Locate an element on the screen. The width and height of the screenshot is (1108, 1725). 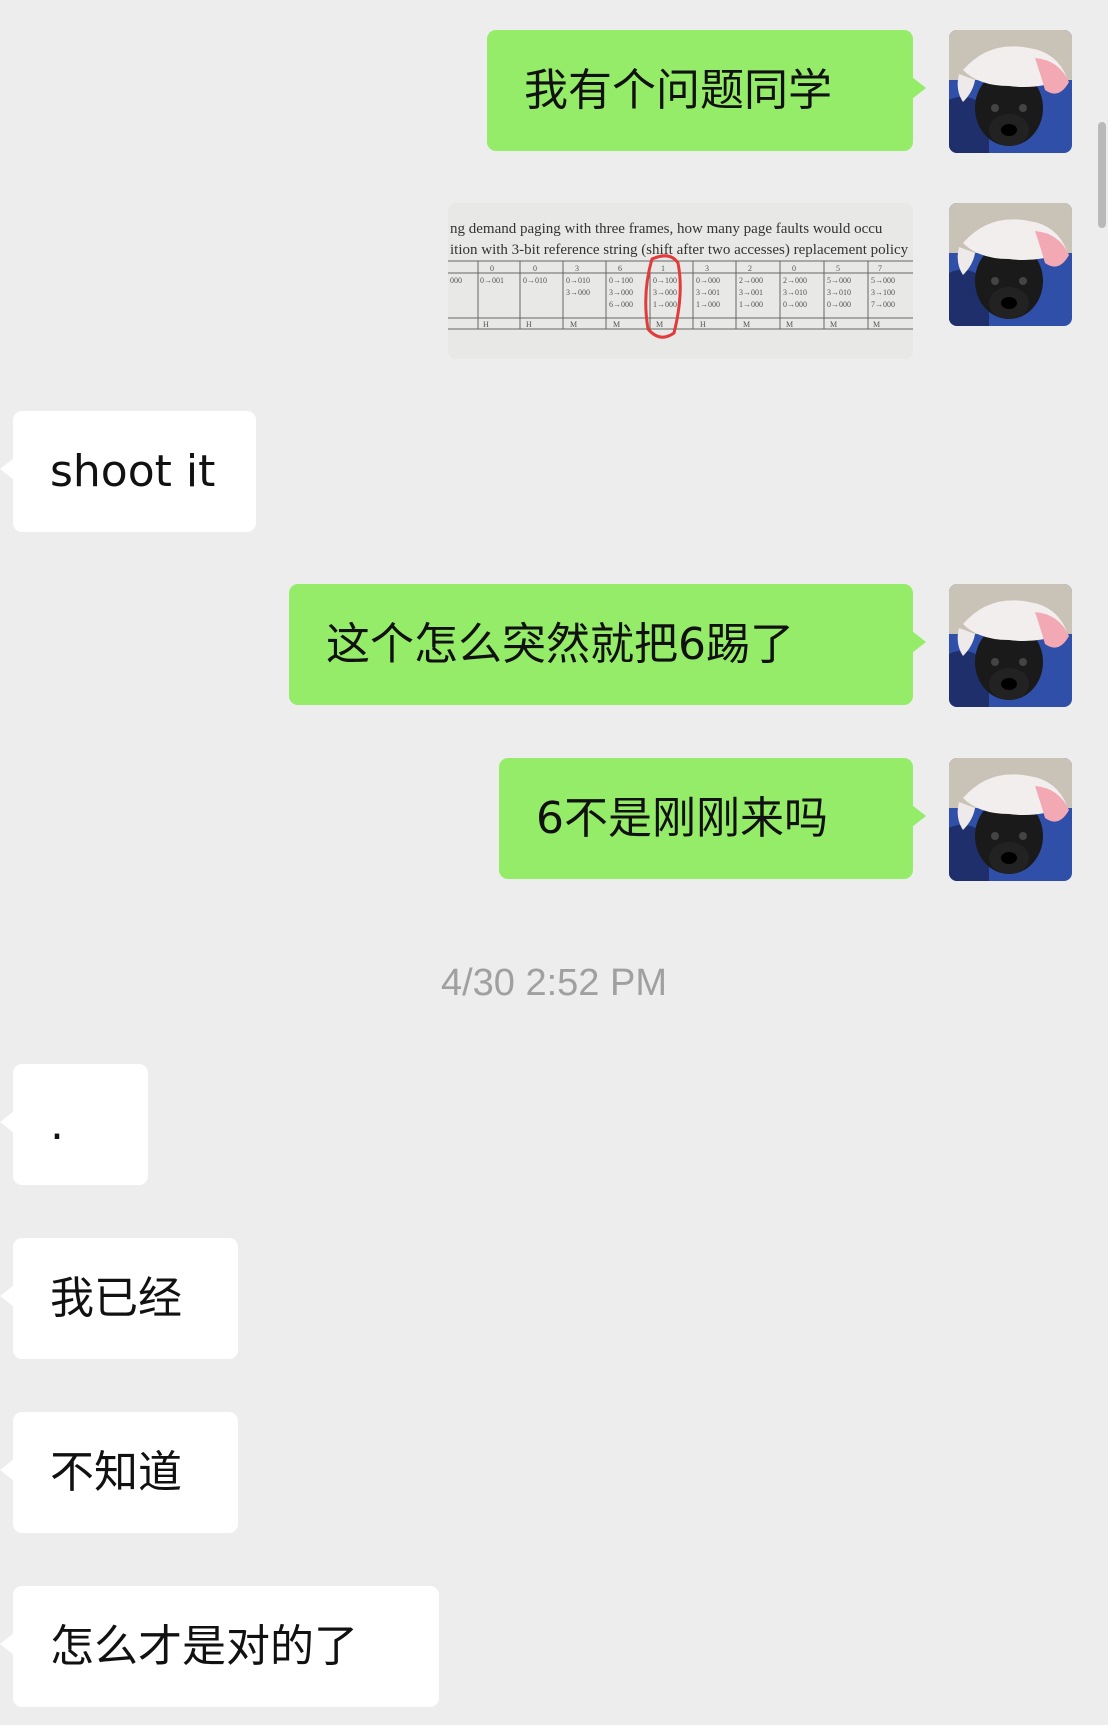
incoming-message-bubble: 怎么才是对的了 is located at coordinates (219, 1646).